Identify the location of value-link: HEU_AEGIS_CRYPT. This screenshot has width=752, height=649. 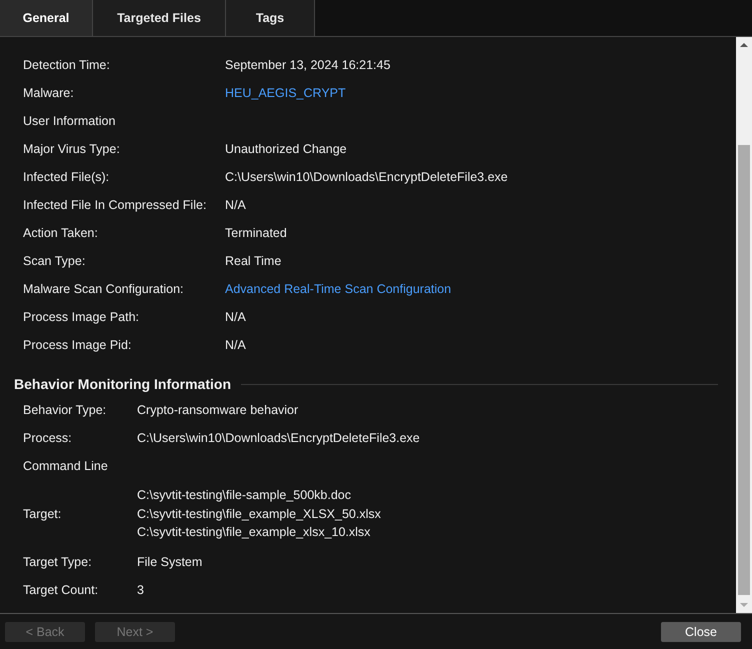
(471, 93).